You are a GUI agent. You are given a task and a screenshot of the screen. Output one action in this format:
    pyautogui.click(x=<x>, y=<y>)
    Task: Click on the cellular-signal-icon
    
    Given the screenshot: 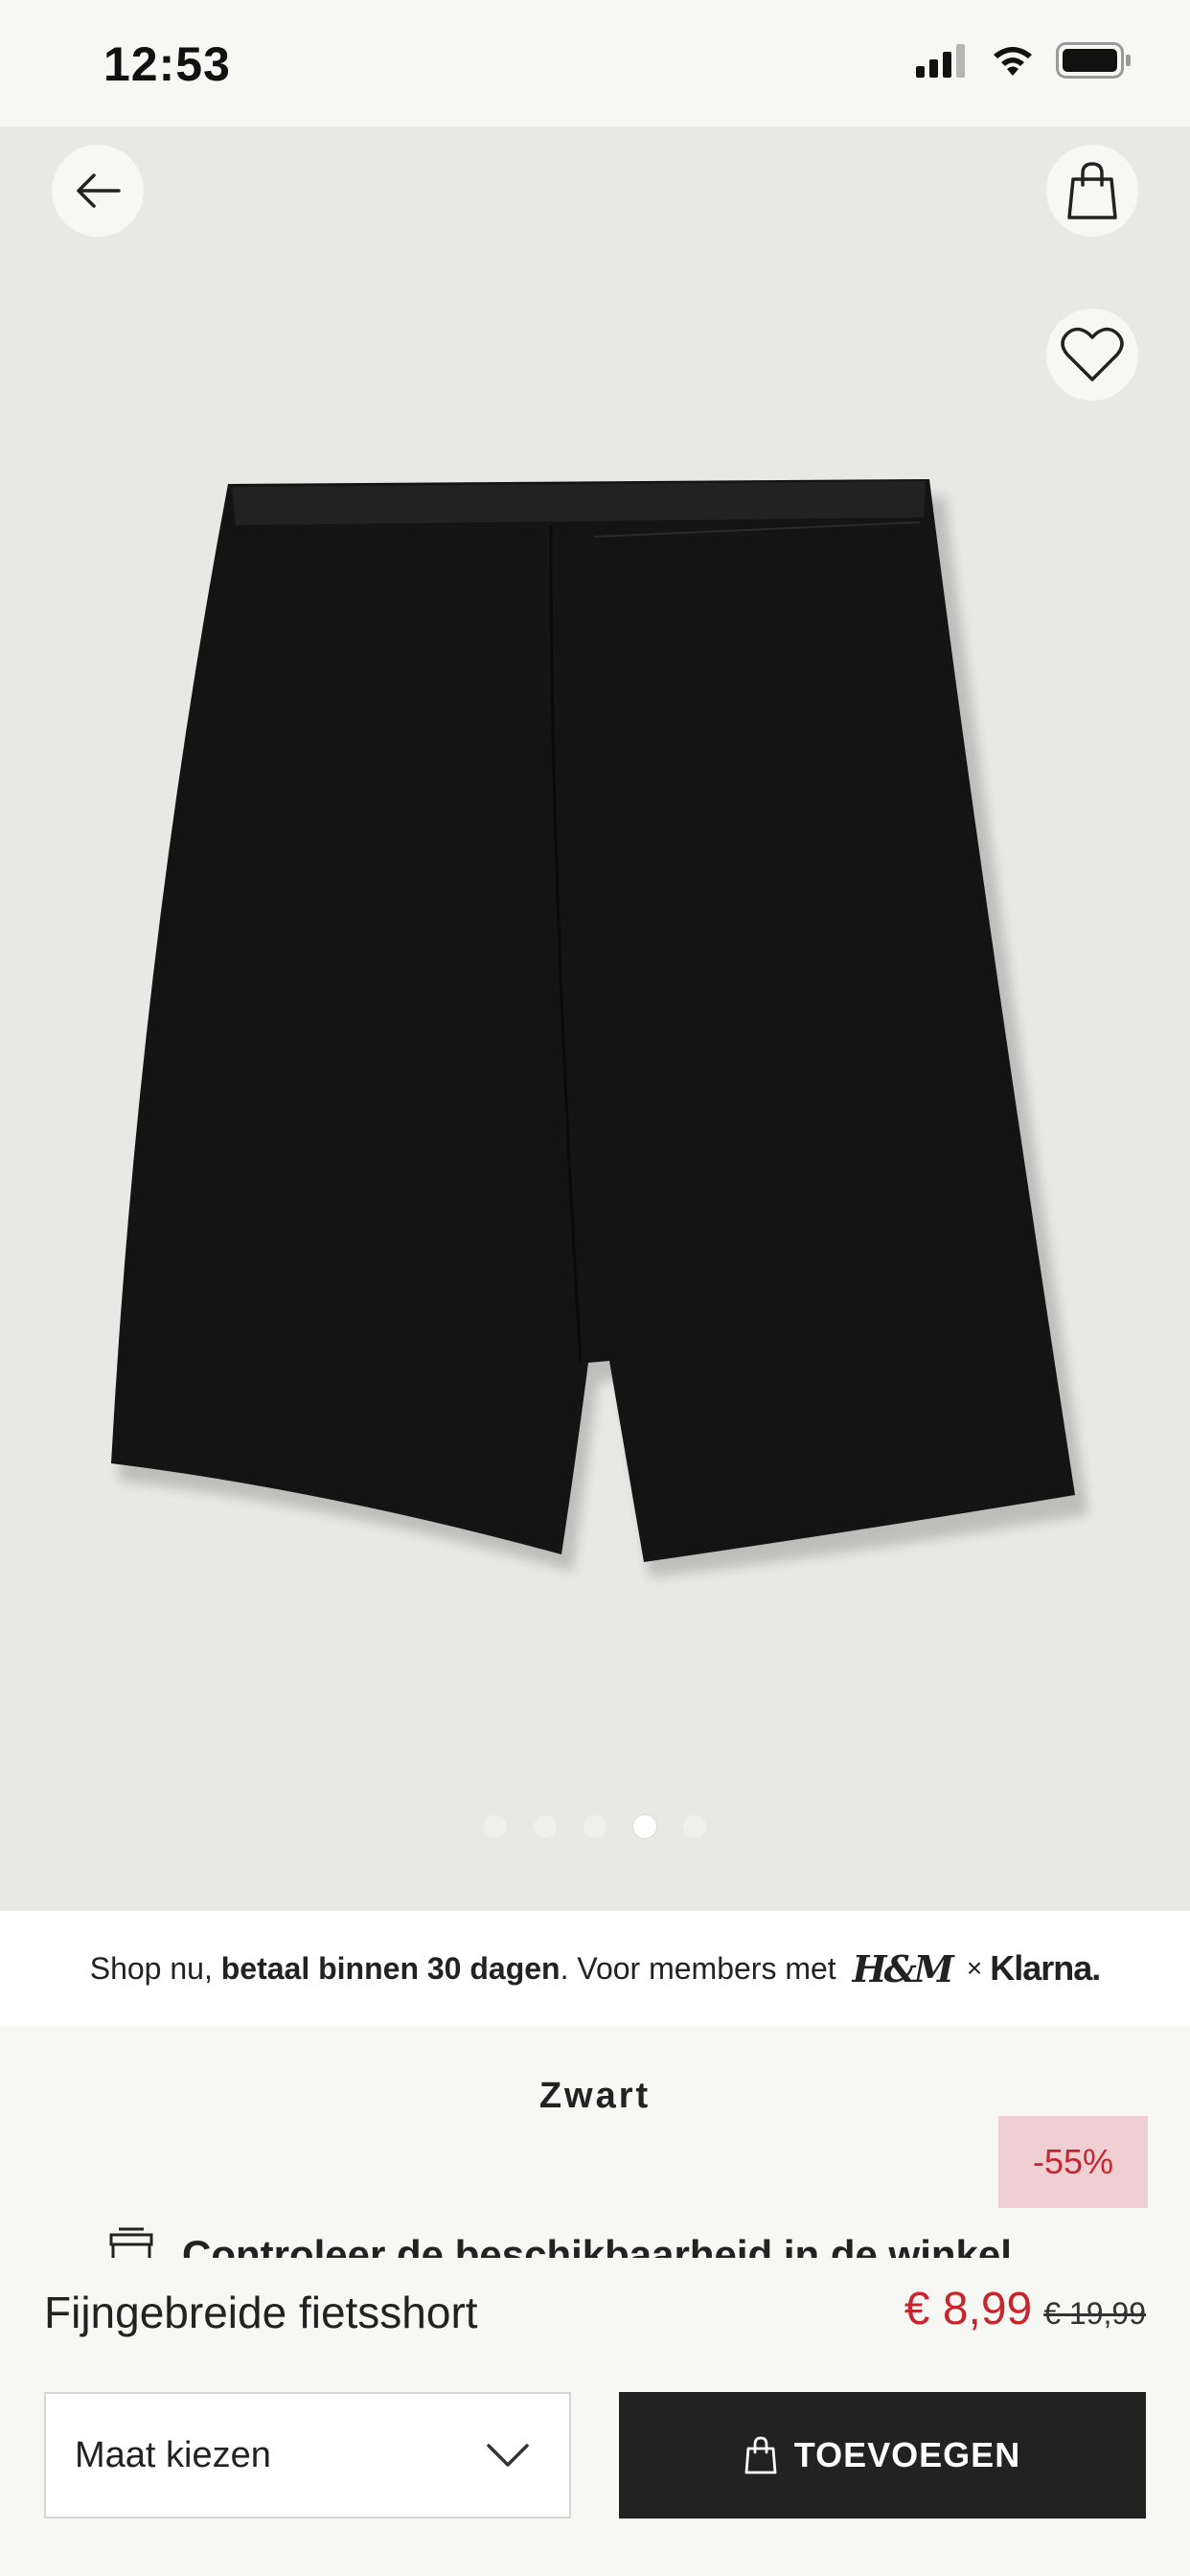 What is the action you would take?
    pyautogui.click(x=941, y=61)
    